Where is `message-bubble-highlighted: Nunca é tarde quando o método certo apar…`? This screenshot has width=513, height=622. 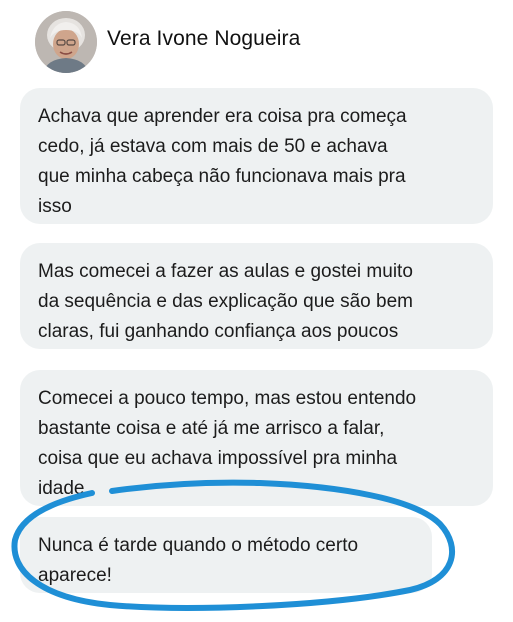 message-bubble-highlighted: Nunca é tarde quando o método certo apar… is located at coordinates (226, 555).